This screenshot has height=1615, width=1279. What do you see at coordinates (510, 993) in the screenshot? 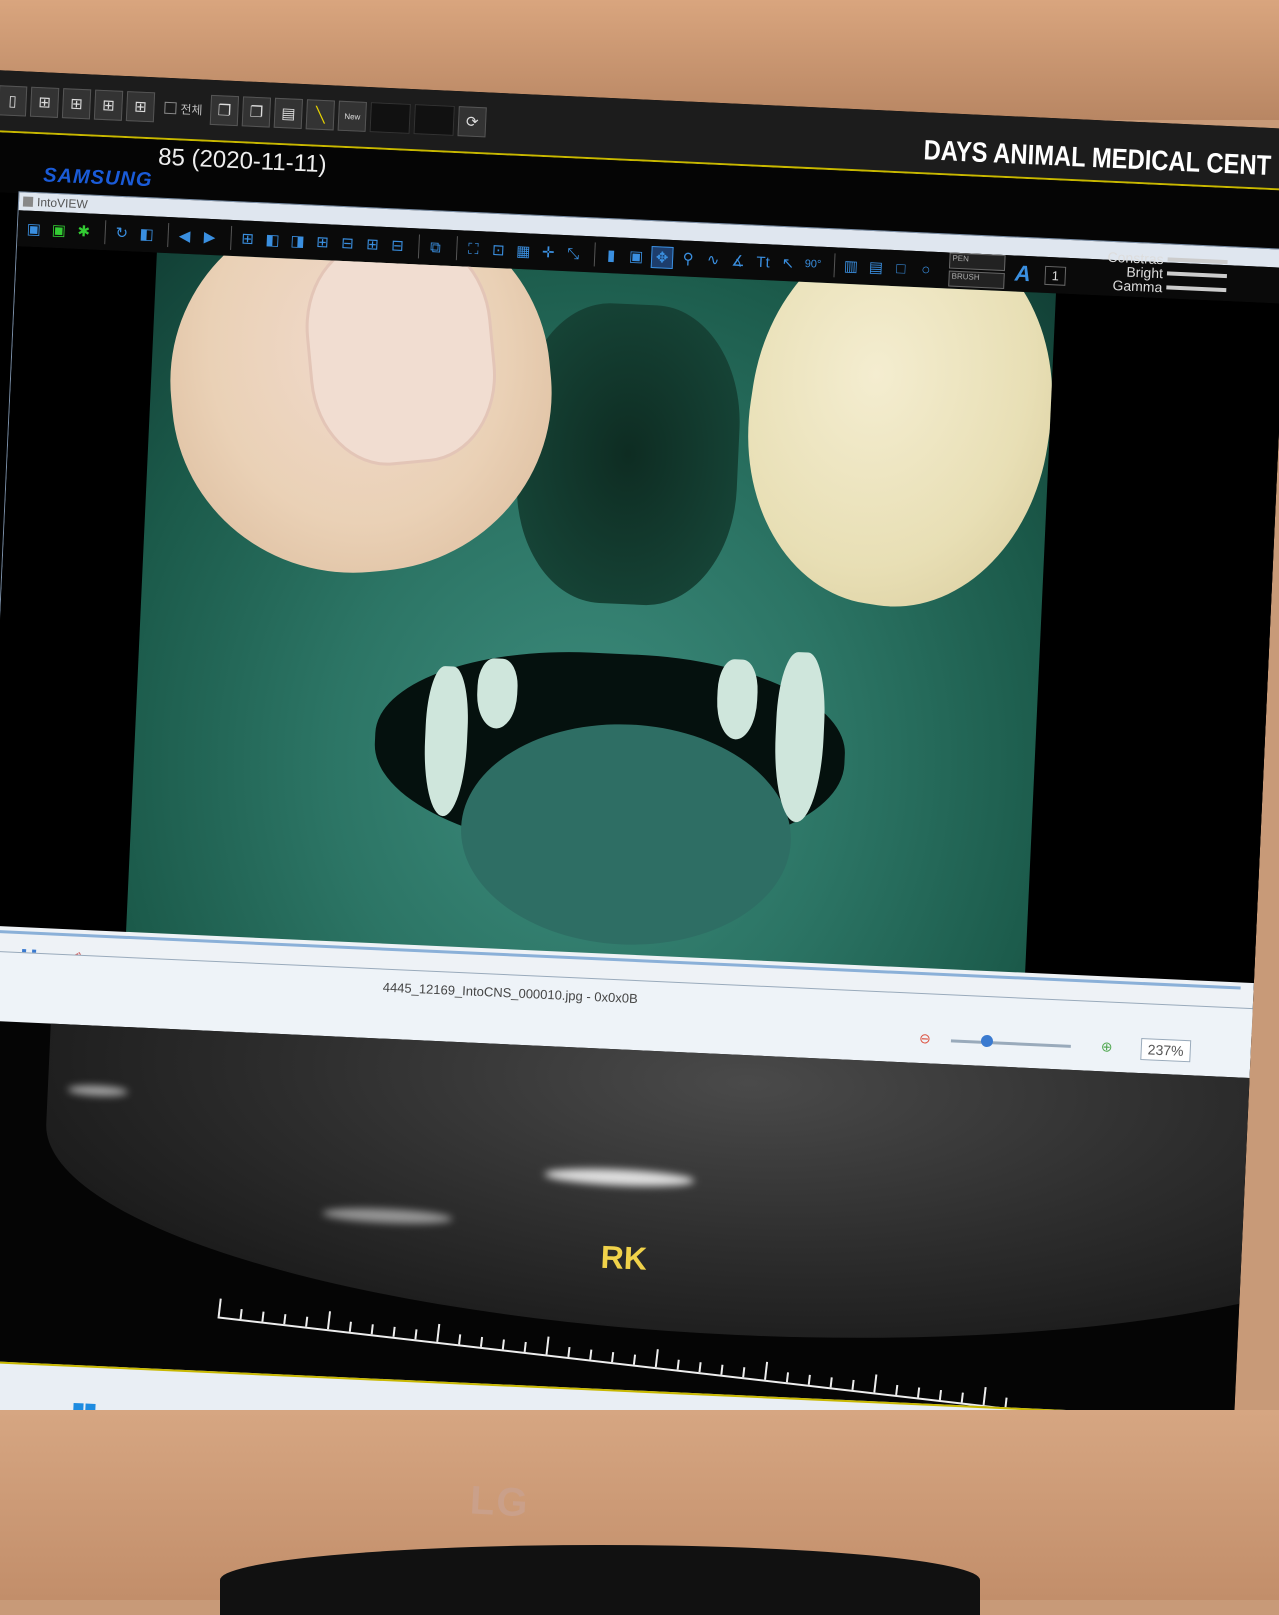
I see `image-filename: 4445_12169_IntoCNS_000010.jpg - 0x0x0B` at bounding box center [510, 993].